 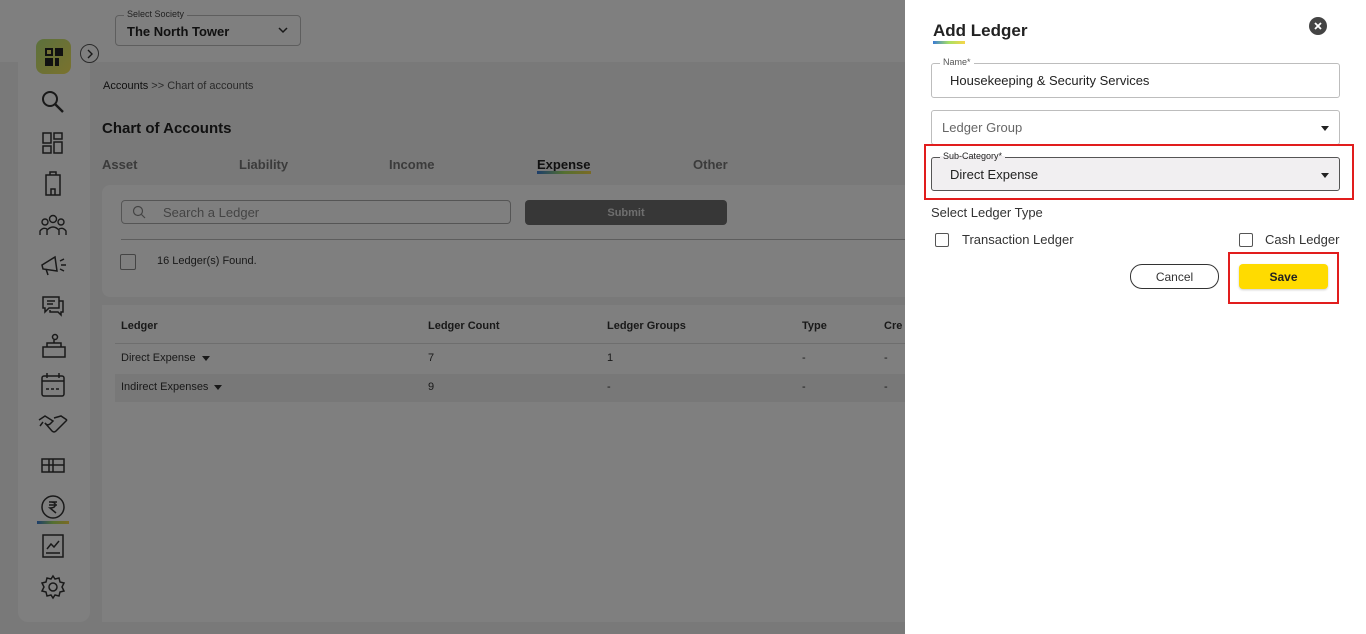 I want to click on dropdown-arrow-icon, so click(x=1325, y=128).